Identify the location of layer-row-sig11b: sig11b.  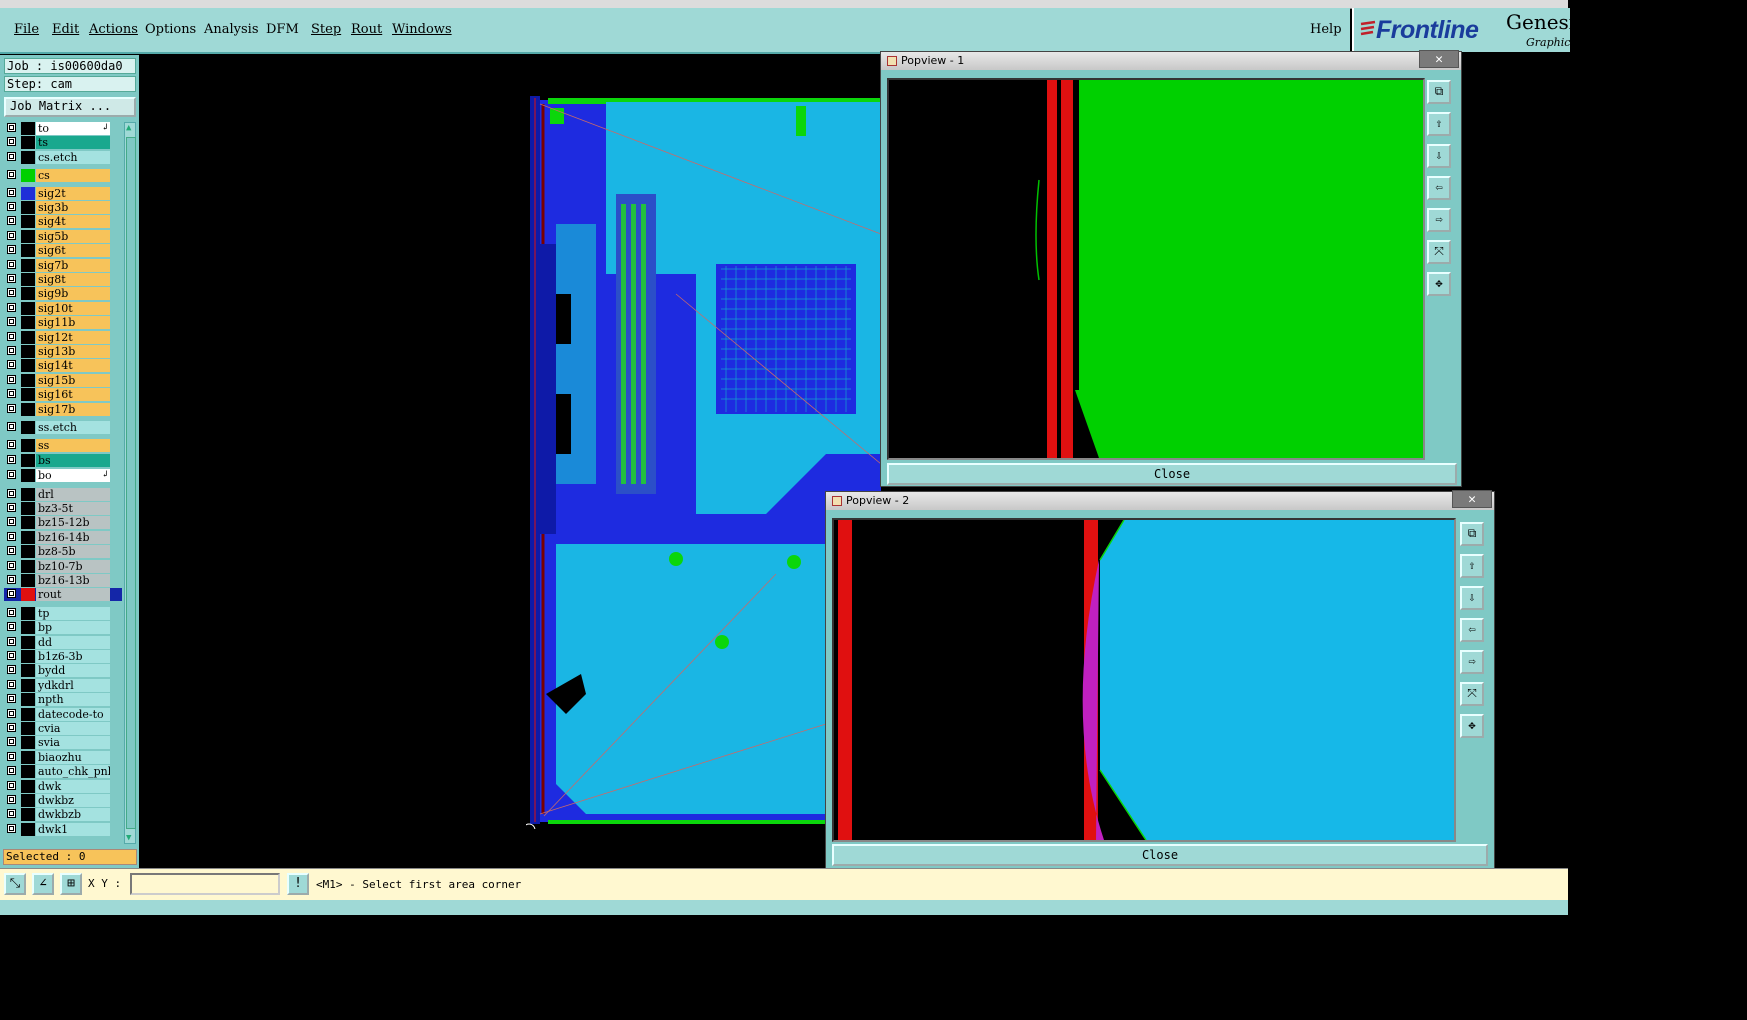
(63, 323).